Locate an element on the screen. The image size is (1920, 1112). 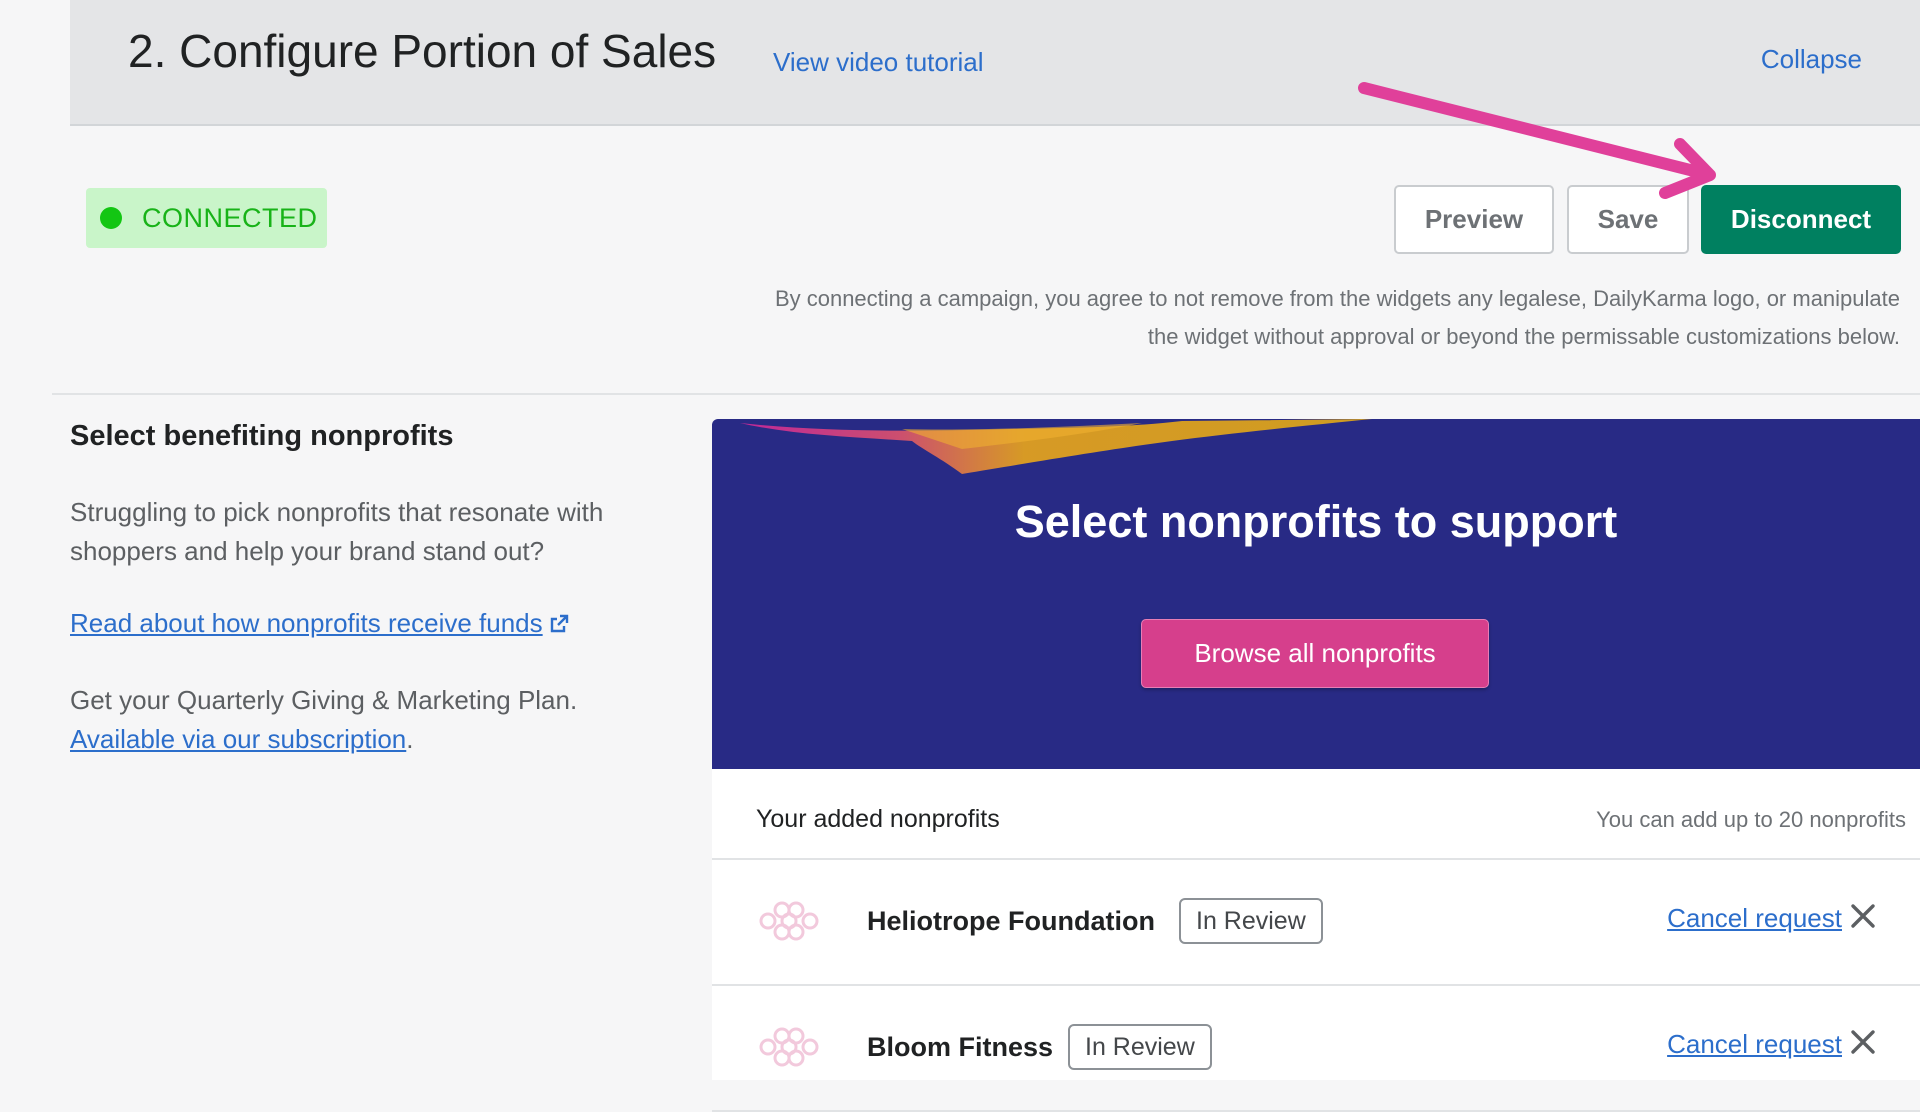
benefiting-nonprofits-heading: Select benefiting nonprofits is located at coordinates (262, 436).